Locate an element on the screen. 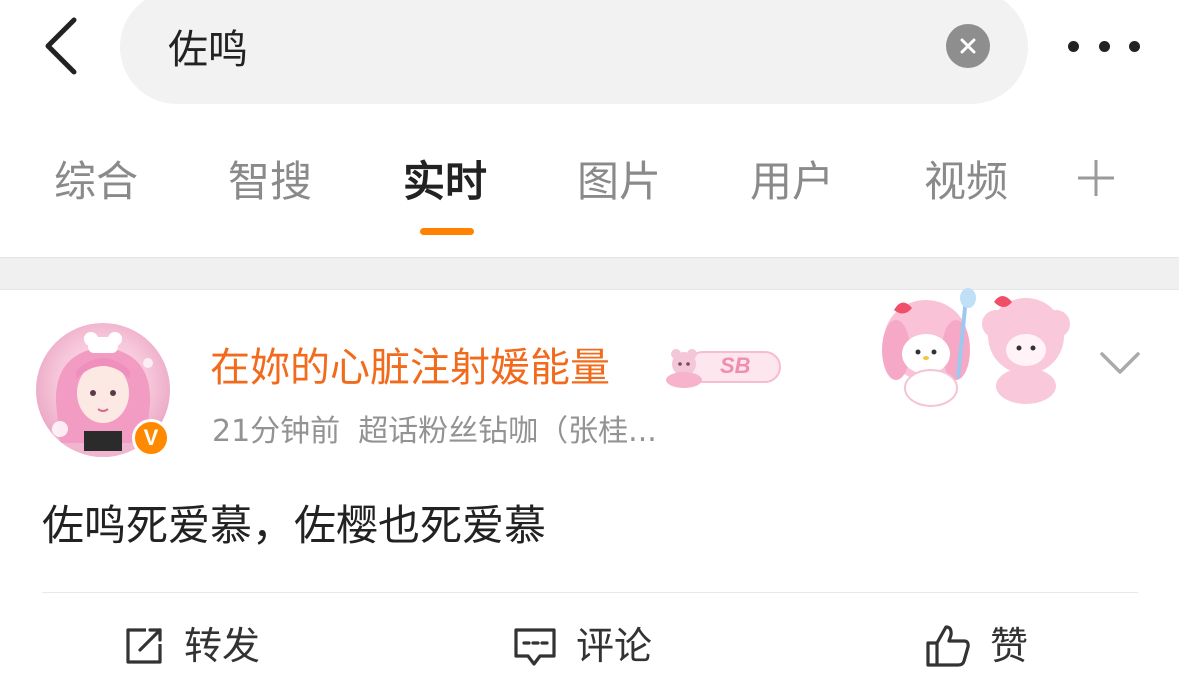 This screenshot has height=699, width=1179. post-time: 21分钟前 is located at coordinates (276, 431).